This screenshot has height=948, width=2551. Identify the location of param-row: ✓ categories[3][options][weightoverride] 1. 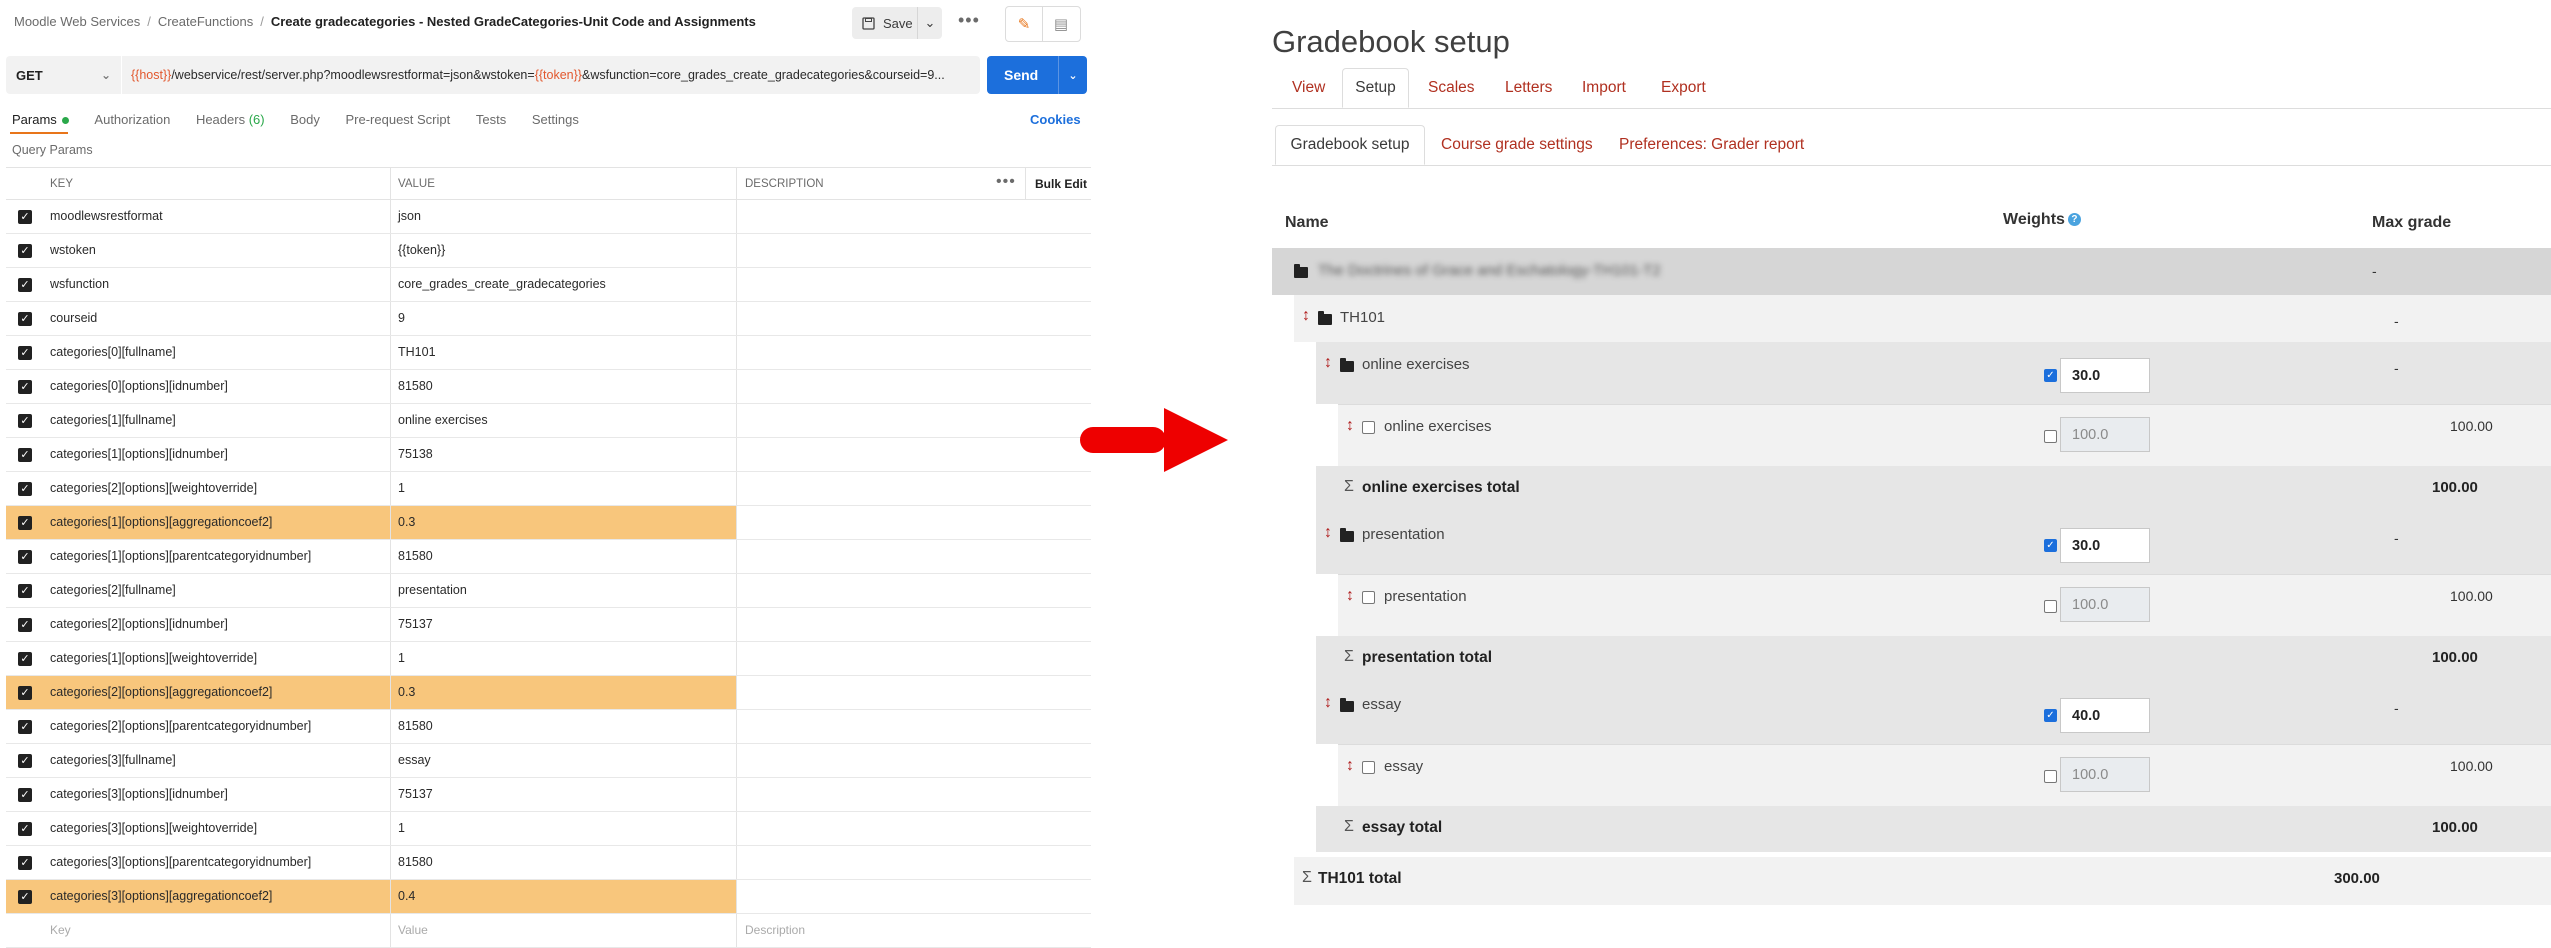
(548, 829).